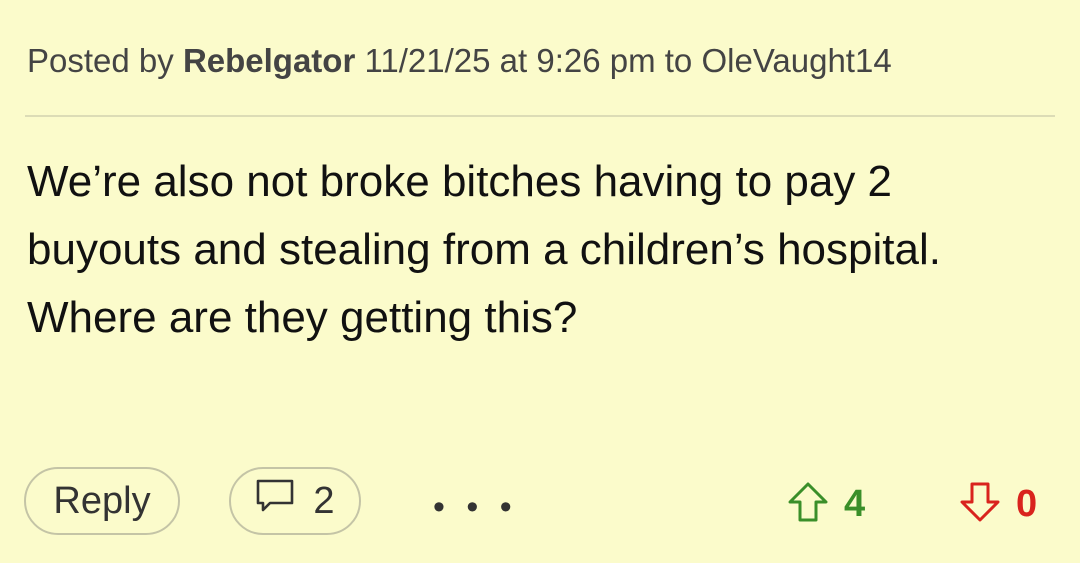 This screenshot has height=563, width=1080. What do you see at coordinates (796, 60) in the screenshot?
I see `reply-to-user: OleVaught14` at bounding box center [796, 60].